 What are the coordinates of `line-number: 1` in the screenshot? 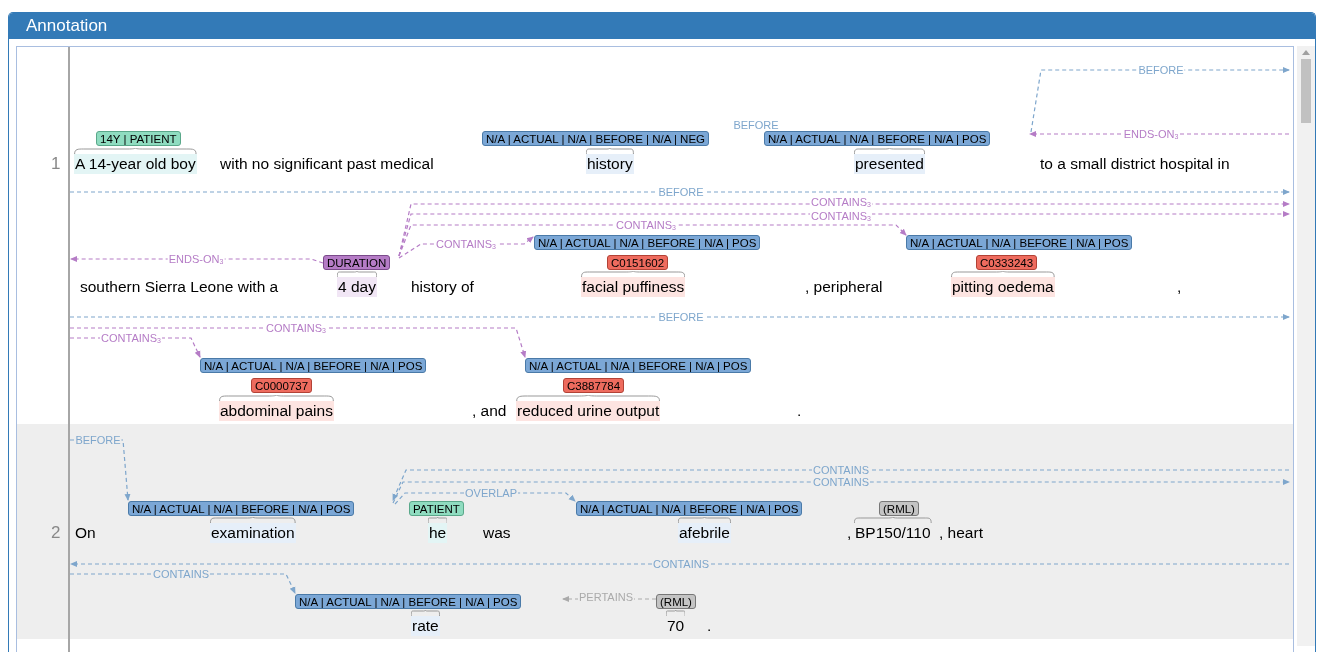 It's located at (56, 164).